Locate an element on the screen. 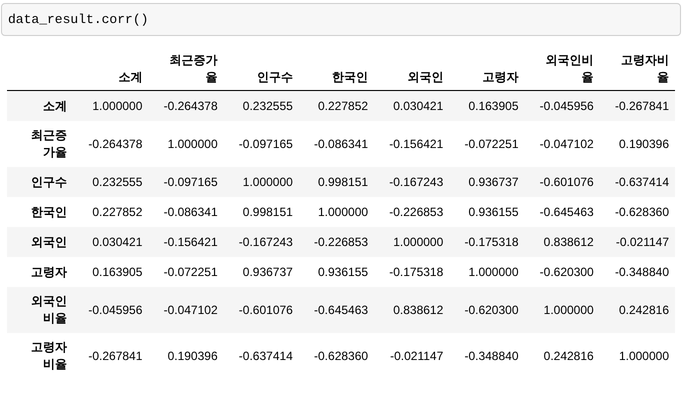  code-text: data_result.corr() is located at coordinates (78, 19).